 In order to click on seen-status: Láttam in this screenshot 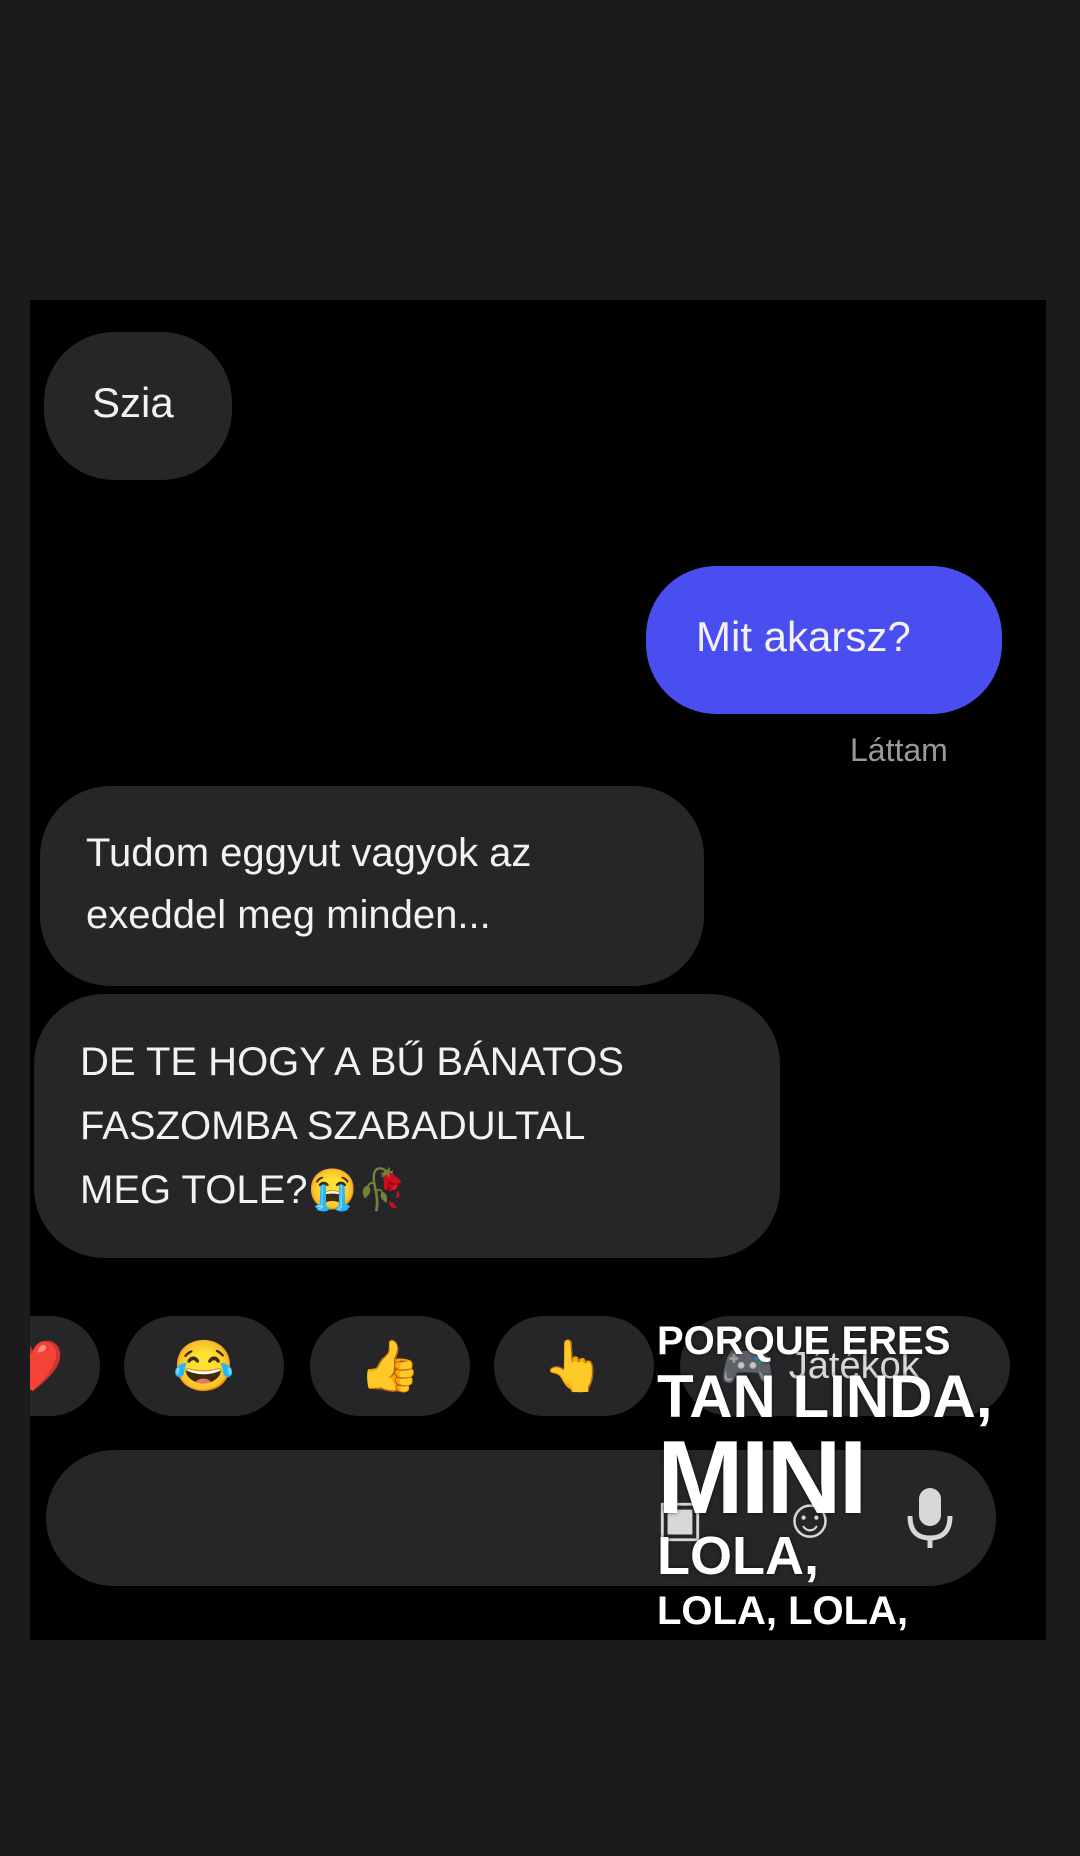, I will do `click(899, 750)`.